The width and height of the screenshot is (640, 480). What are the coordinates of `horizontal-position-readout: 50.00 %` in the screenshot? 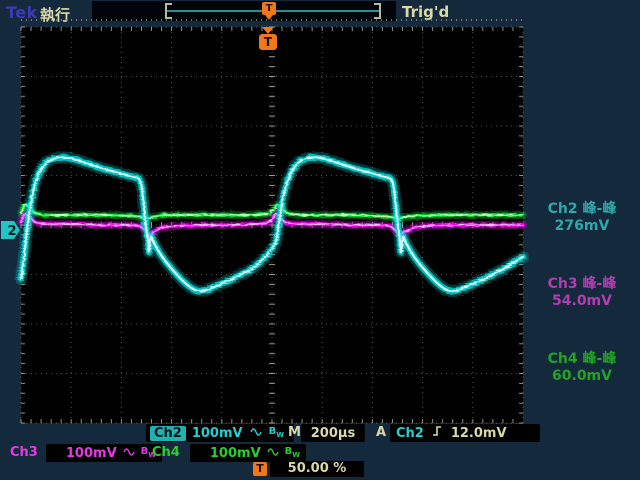 It's located at (317, 469).